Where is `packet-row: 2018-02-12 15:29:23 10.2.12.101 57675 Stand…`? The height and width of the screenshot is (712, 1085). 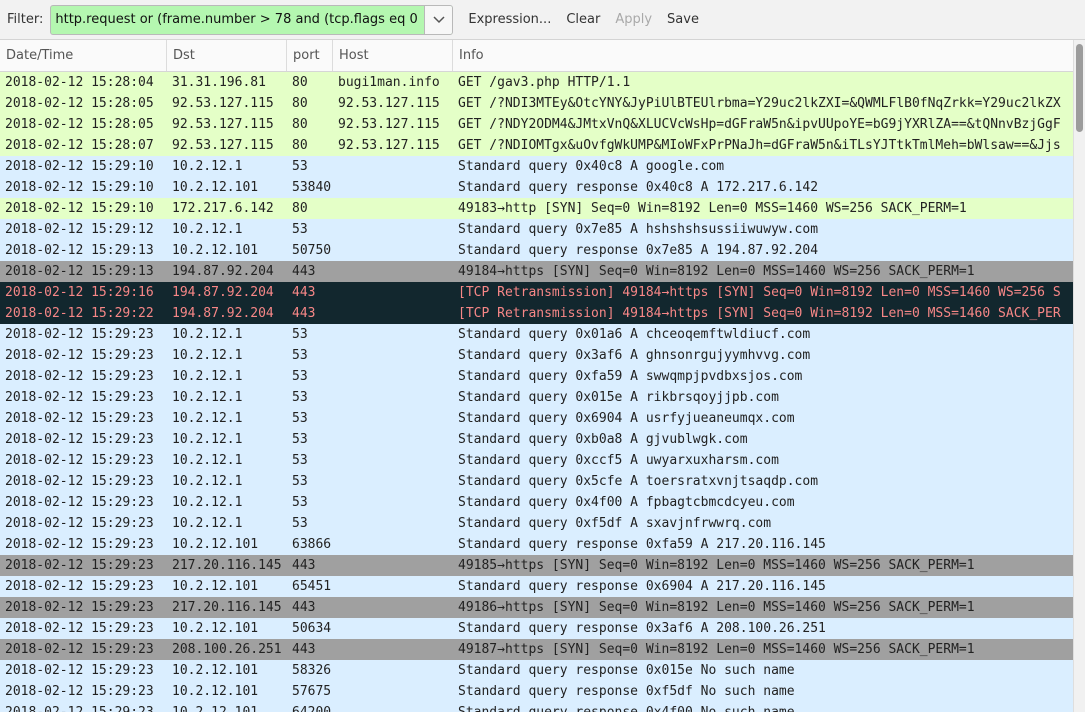 packet-row: 2018-02-12 15:29:23 10.2.12.101 57675 Stand… is located at coordinates (542, 691).